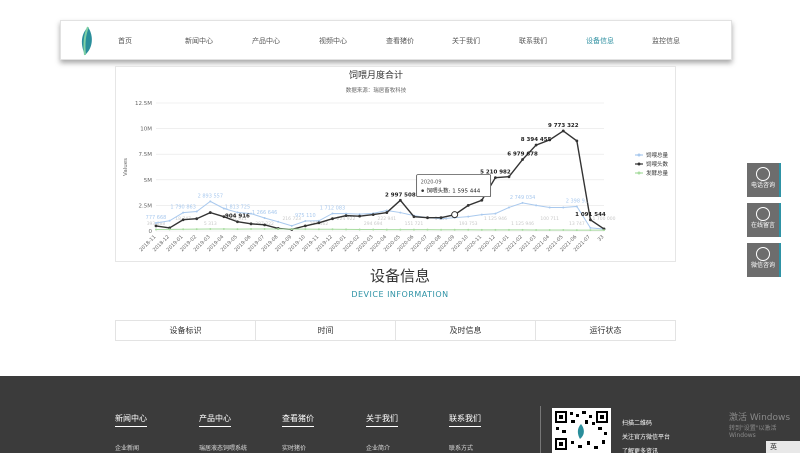  What do you see at coordinates (763, 254) in the screenshot?
I see `wechat-icon` at bounding box center [763, 254].